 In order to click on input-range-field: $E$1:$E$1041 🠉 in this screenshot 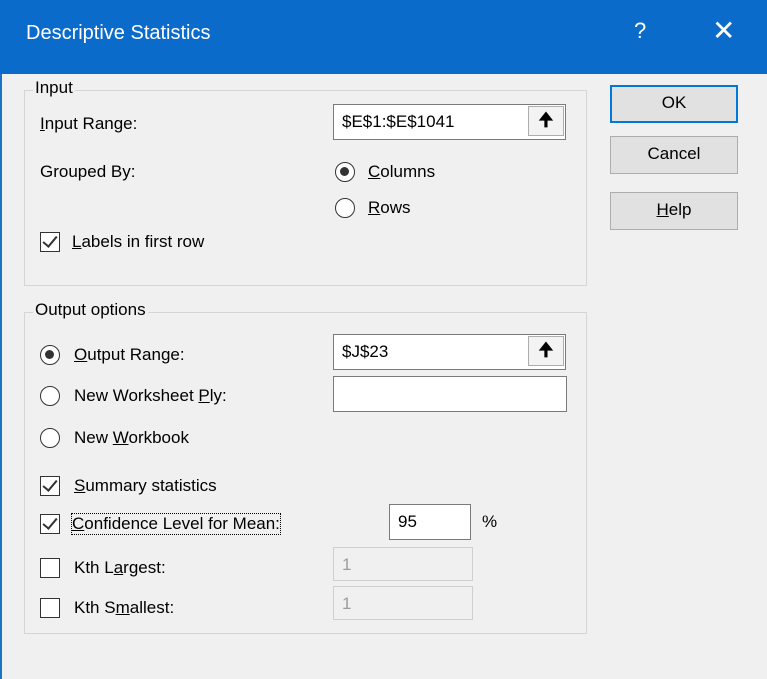, I will do `click(449, 122)`.